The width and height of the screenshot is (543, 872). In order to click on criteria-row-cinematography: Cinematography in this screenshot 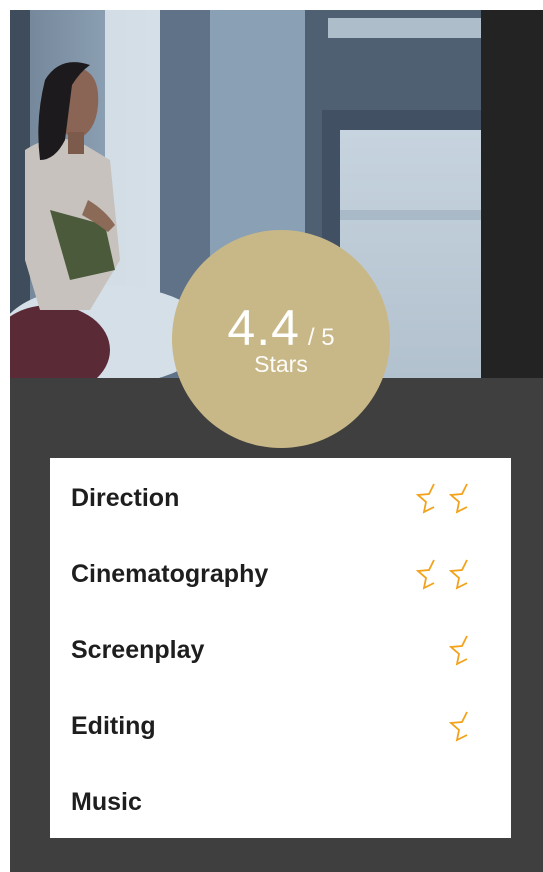, I will do `click(280, 572)`.